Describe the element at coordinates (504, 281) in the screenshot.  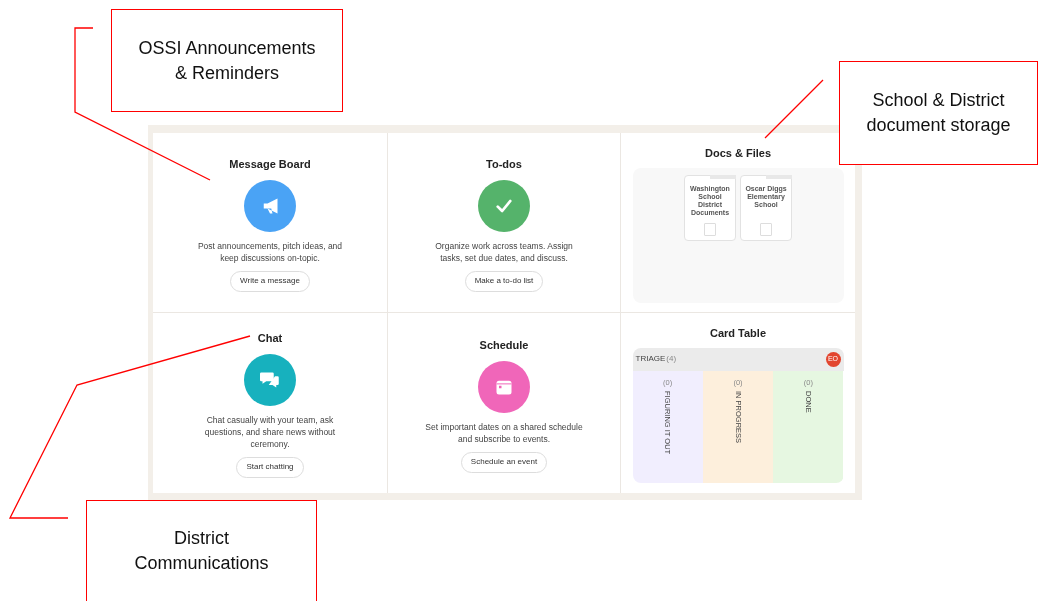
I see `tool-button: Make a to-do list` at that location.